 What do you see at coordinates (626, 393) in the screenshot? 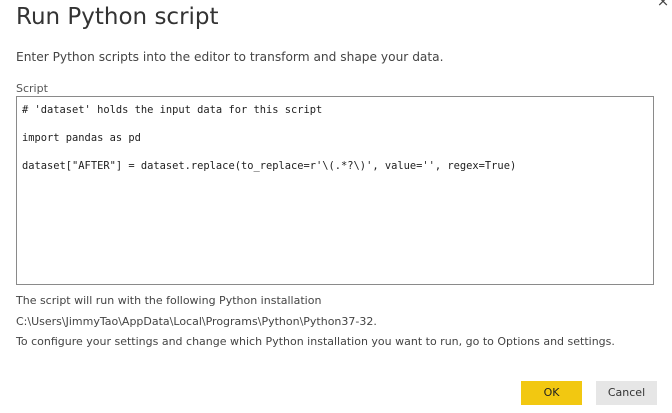
I see `cancel-button: Cancel` at bounding box center [626, 393].